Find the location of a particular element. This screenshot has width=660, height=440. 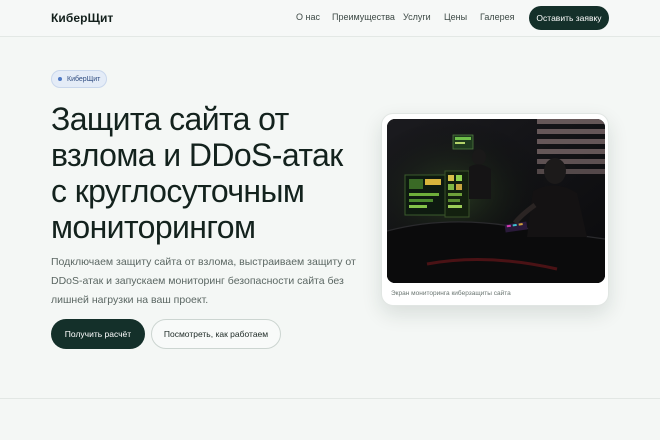

monitoring-photo is located at coordinates (496, 201).